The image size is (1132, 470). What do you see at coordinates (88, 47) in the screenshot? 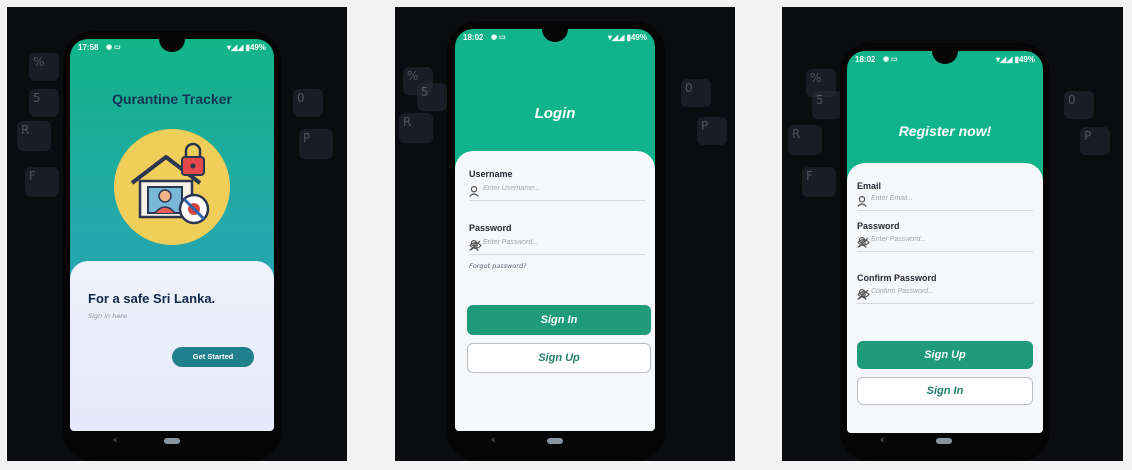
I see `status-time: 17:58` at bounding box center [88, 47].